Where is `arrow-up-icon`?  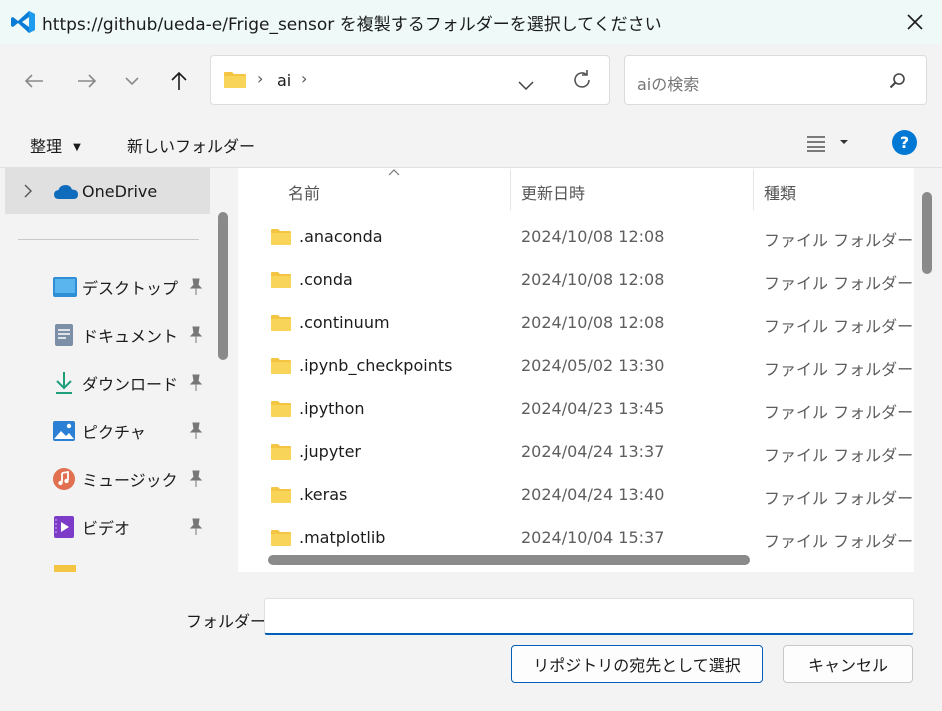
arrow-up-icon is located at coordinates (179, 80).